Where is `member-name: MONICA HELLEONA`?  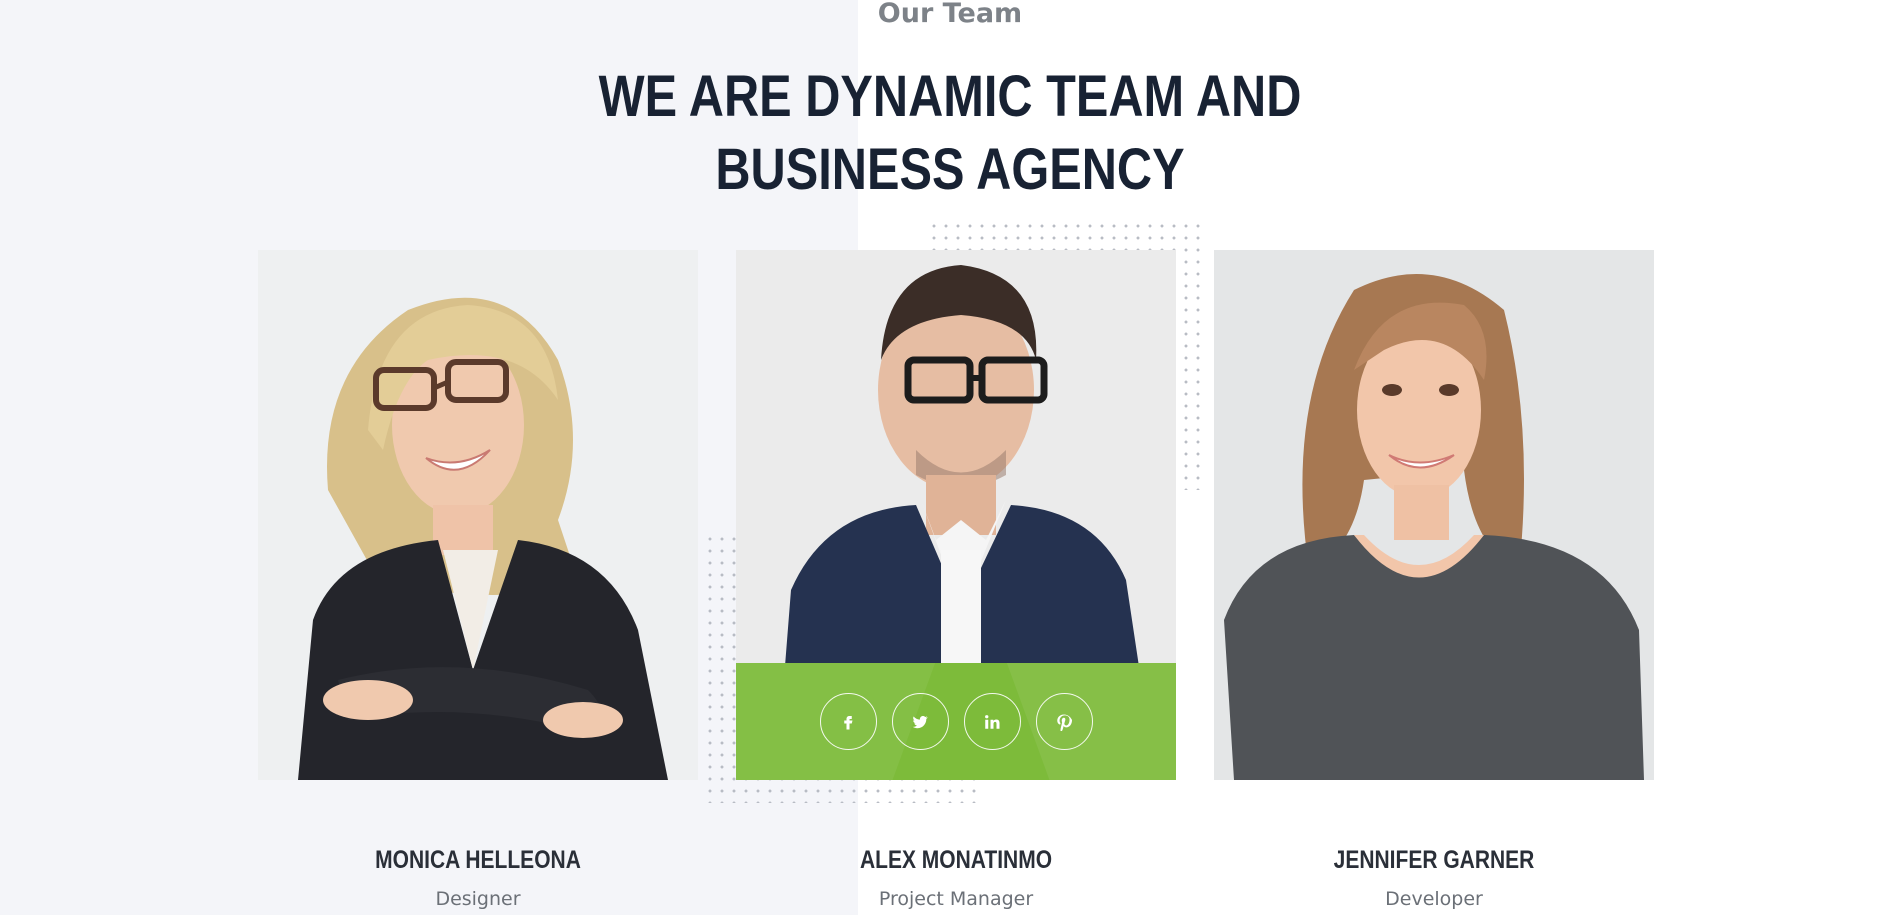
member-name: MONICA HELLEONA is located at coordinates (478, 860).